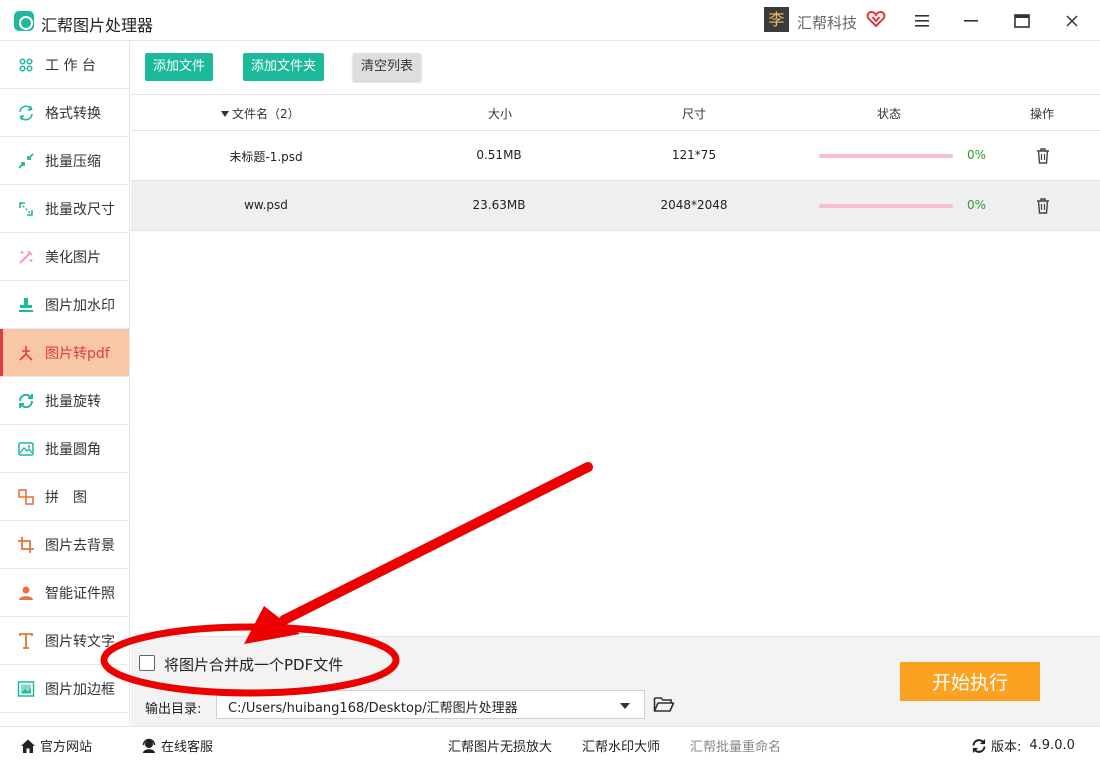 This screenshot has height=760, width=1100. I want to click on sidebar-item-label: 图片加边框, so click(80, 689).